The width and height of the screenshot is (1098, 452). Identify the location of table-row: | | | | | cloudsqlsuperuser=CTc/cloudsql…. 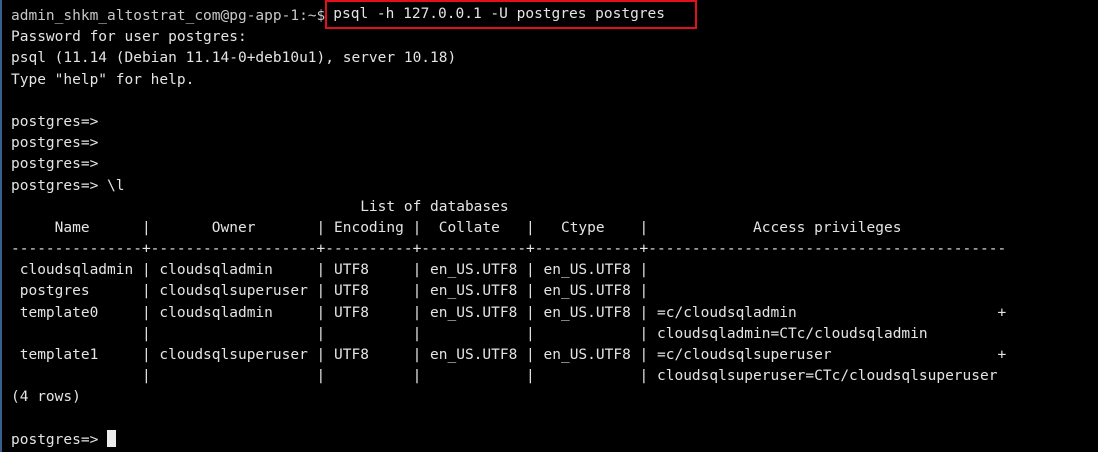
(504, 376).